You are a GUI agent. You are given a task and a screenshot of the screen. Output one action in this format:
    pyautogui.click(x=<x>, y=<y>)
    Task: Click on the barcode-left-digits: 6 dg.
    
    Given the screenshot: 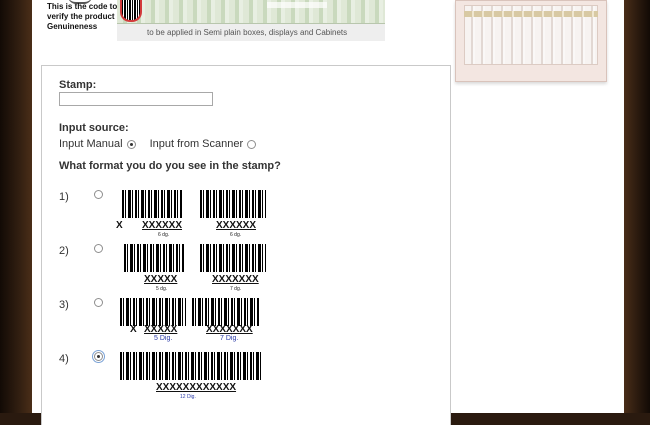 What is the action you would take?
    pyautogui.click(x=164, y=235)
    